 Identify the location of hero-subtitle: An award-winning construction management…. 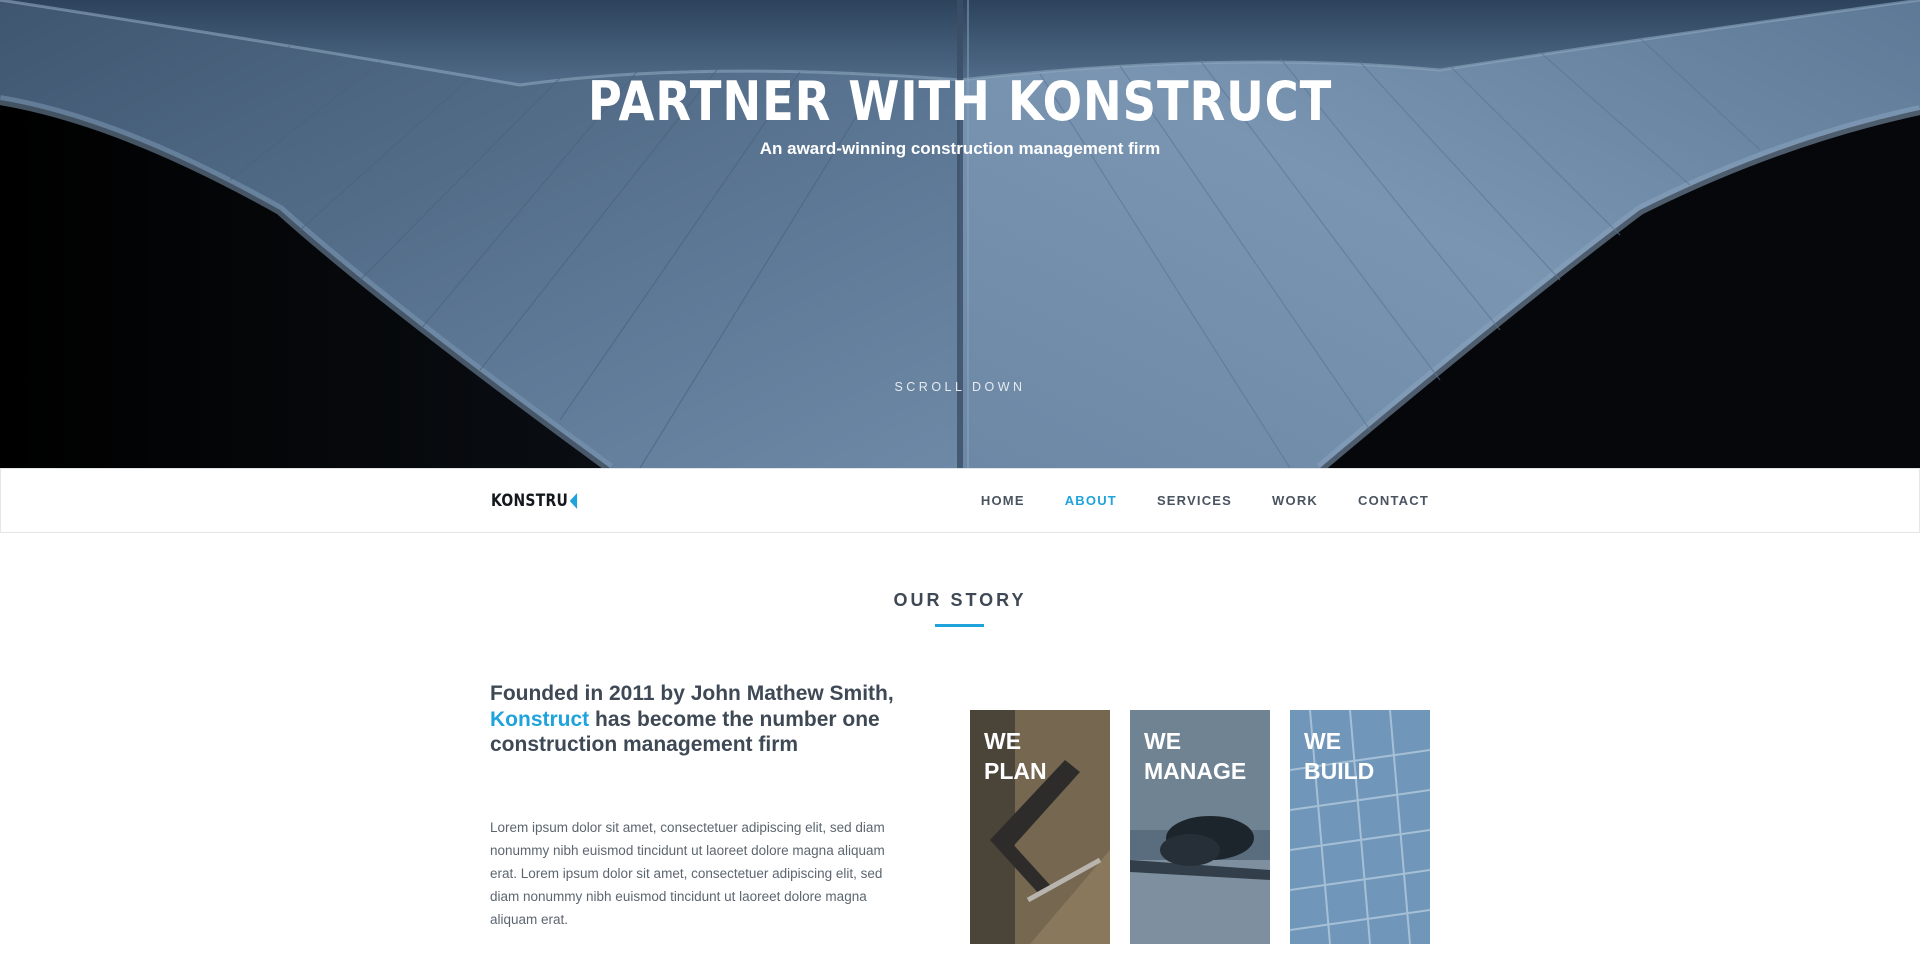
(960, 148).